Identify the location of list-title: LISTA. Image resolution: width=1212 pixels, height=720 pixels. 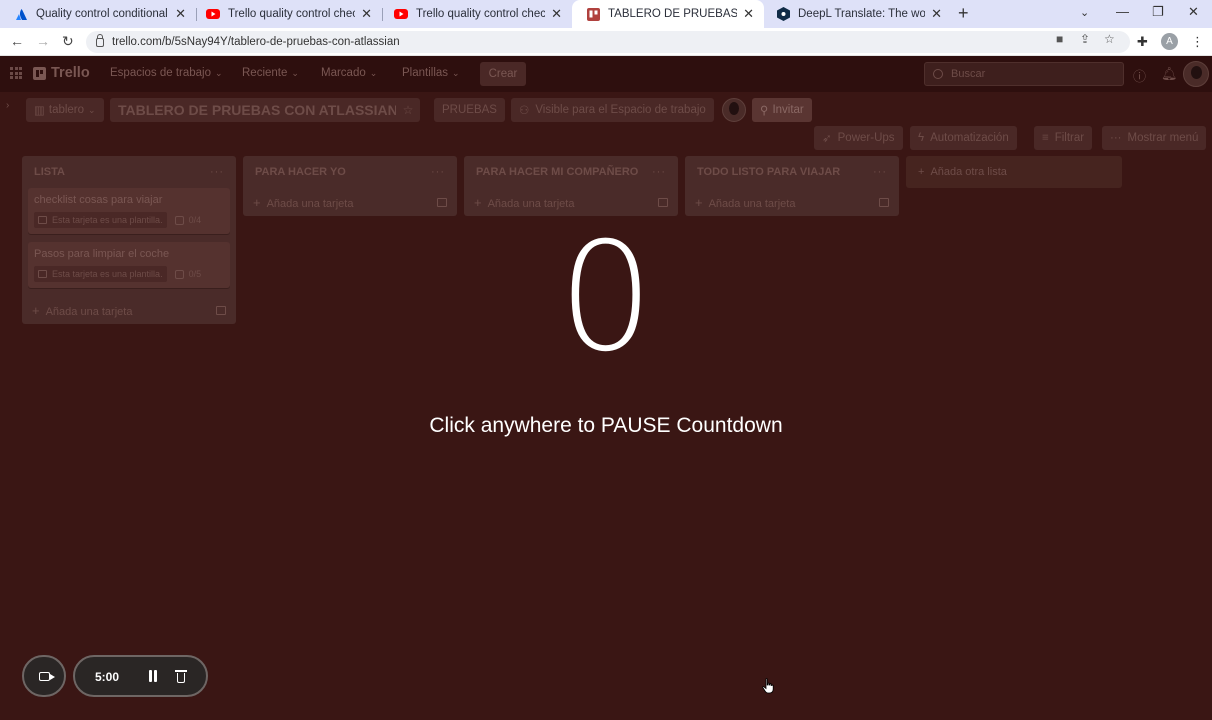
(49, 172).